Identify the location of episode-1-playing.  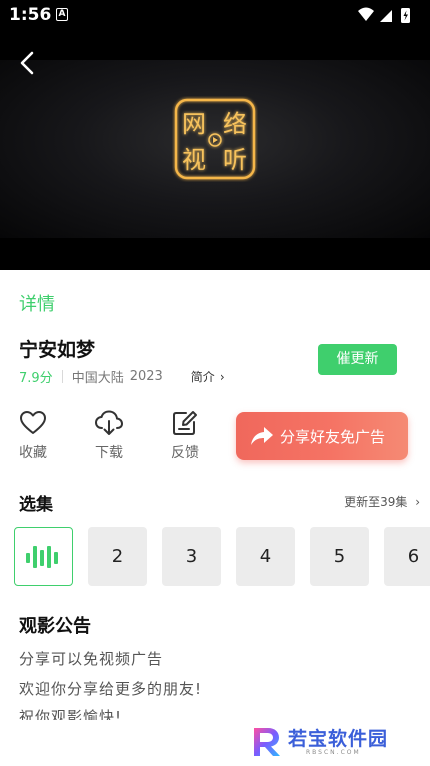
(43, 556).